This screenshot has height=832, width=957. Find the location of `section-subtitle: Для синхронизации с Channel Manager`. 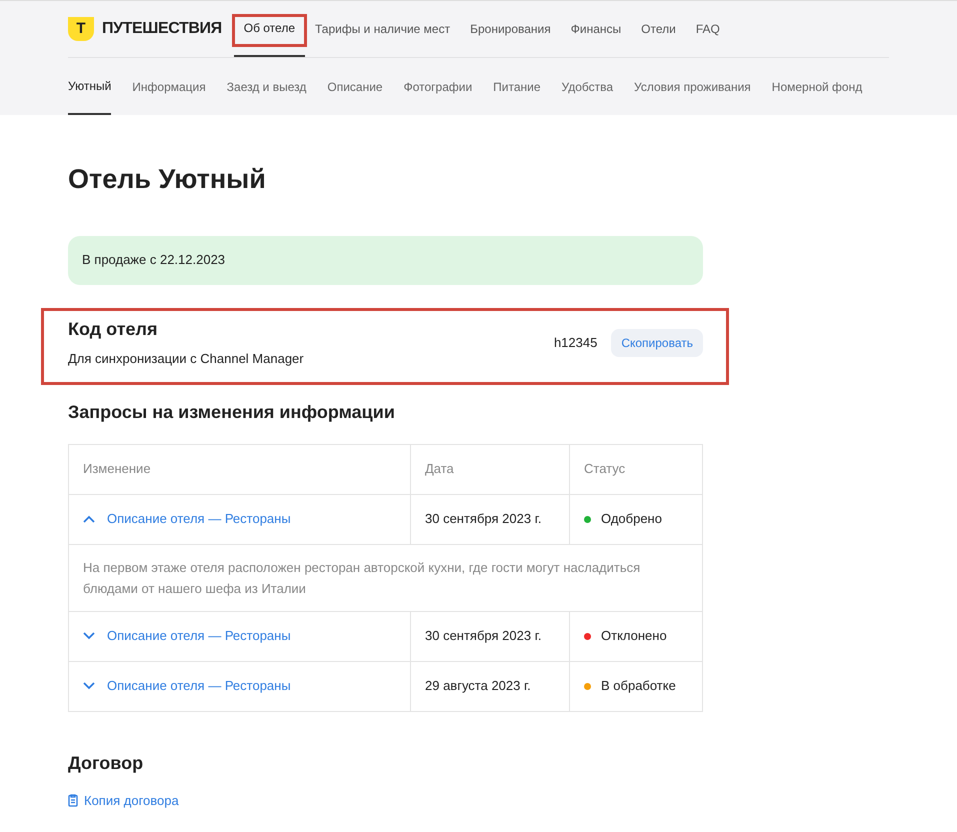

section-subtitle: Для синхронизации с Channel Manager is located at coordinates (186, 359).